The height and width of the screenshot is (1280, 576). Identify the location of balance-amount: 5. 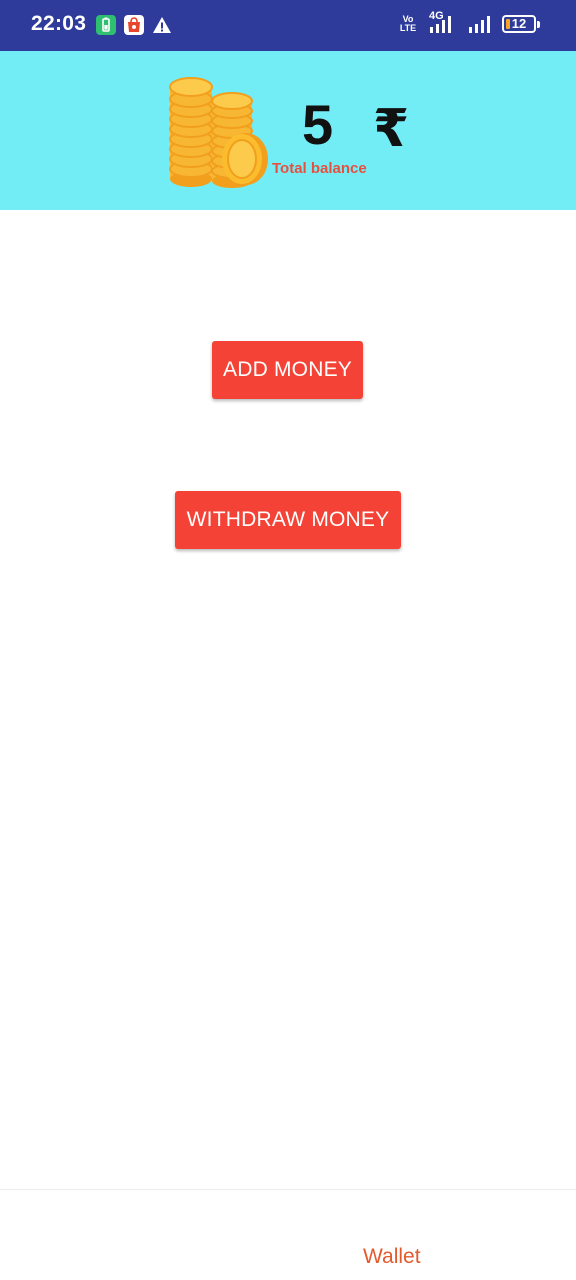
(318, 124).